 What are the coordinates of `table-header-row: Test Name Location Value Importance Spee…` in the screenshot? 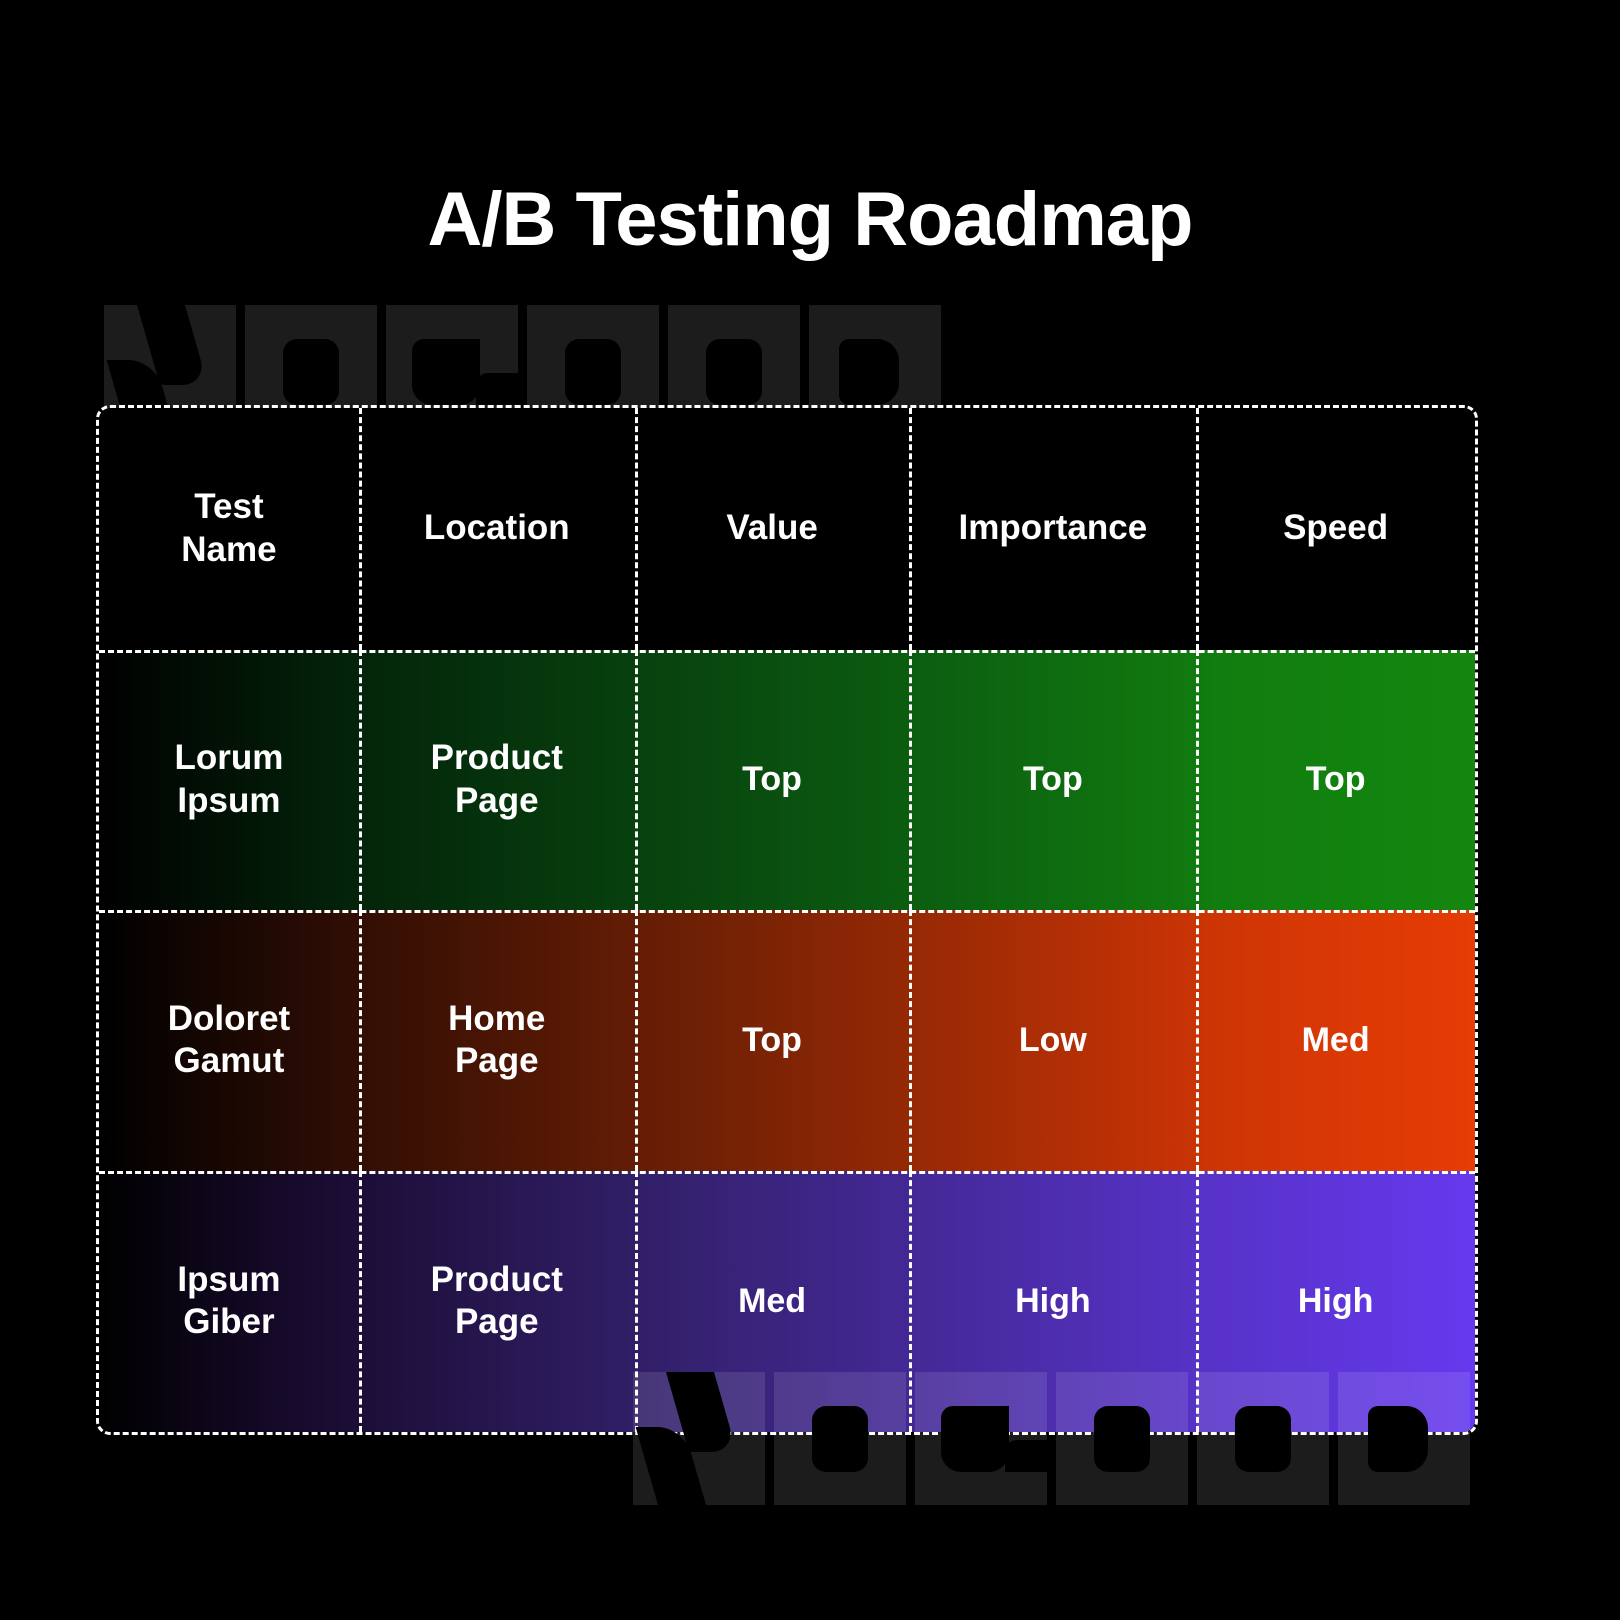 It's located at (787, 529).